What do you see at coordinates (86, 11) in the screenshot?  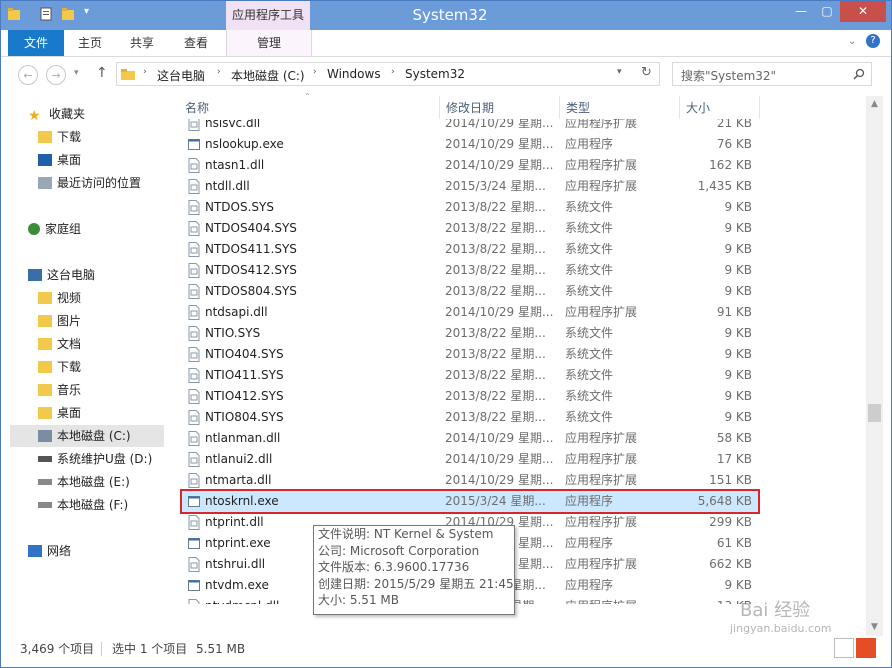 I see `customize-qat-icon: ▾` at bounding box center [86, 11].